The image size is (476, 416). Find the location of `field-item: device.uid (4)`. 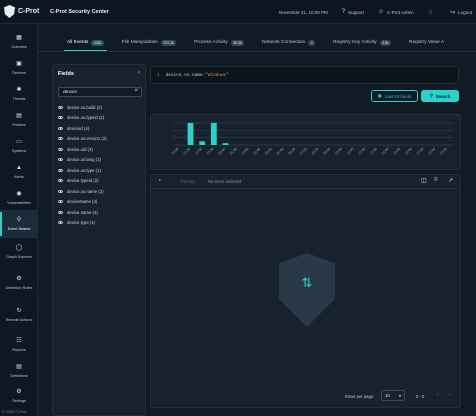

field-item: device.uid (4) is located at coordinates (101, 149).